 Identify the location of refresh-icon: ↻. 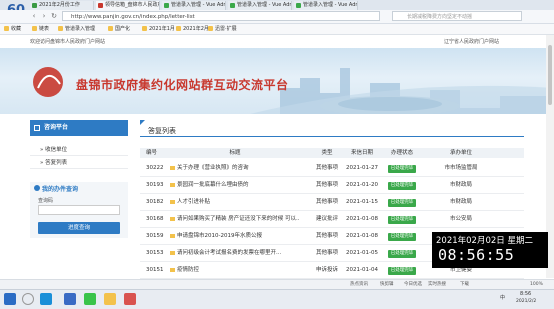
(54, 16).